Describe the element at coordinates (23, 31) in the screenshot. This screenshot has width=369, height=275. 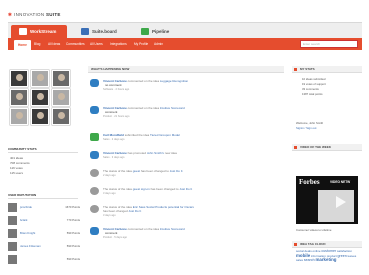
I see `workstream-icon` at that location.